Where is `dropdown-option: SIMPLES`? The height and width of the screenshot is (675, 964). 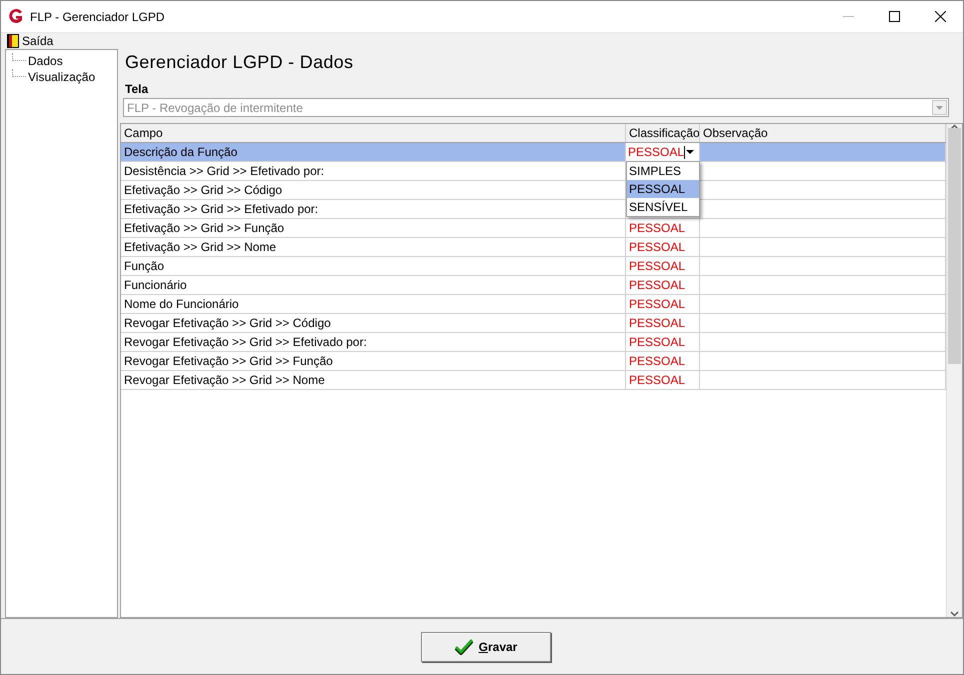
dropdown-option: SIMPLES is located at coordinates (663, 171).